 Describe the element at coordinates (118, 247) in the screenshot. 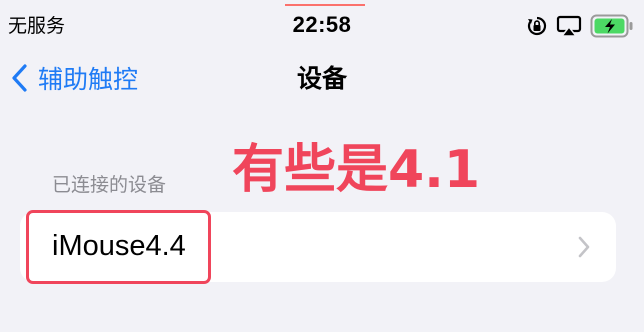

I see `annotation-highlight-box` at that location.